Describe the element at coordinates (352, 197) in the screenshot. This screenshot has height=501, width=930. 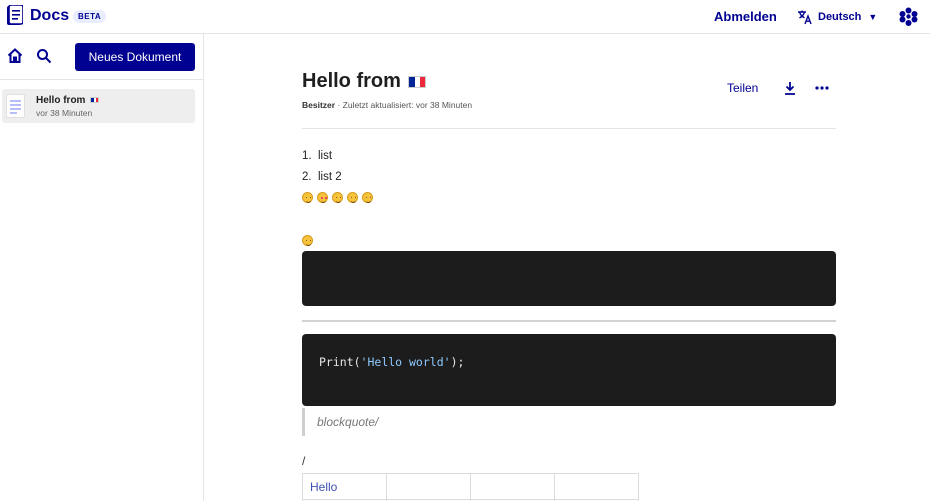
I see `relieved-face-icon` at that location.